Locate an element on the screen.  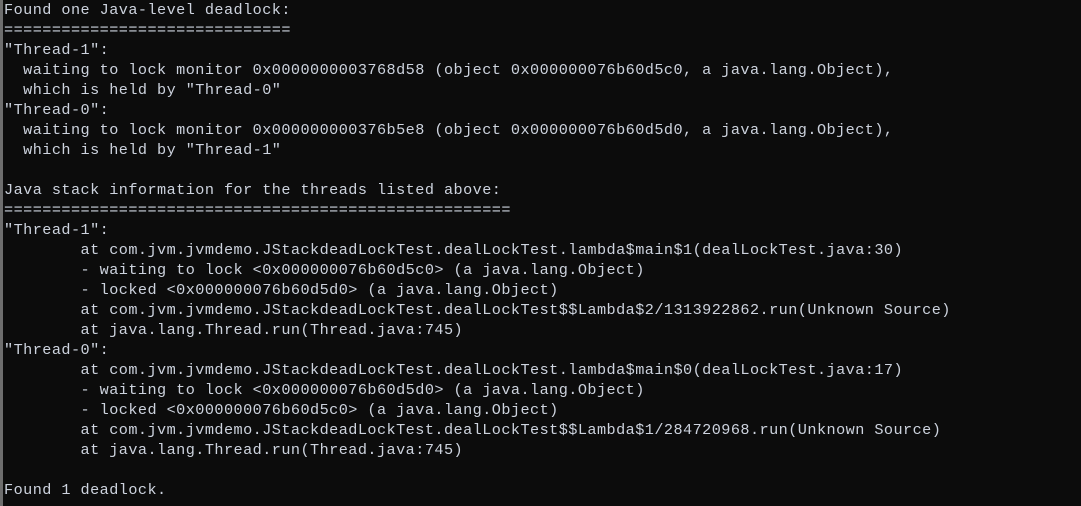
console-line: ============================== is located at coordinates (147, 30).